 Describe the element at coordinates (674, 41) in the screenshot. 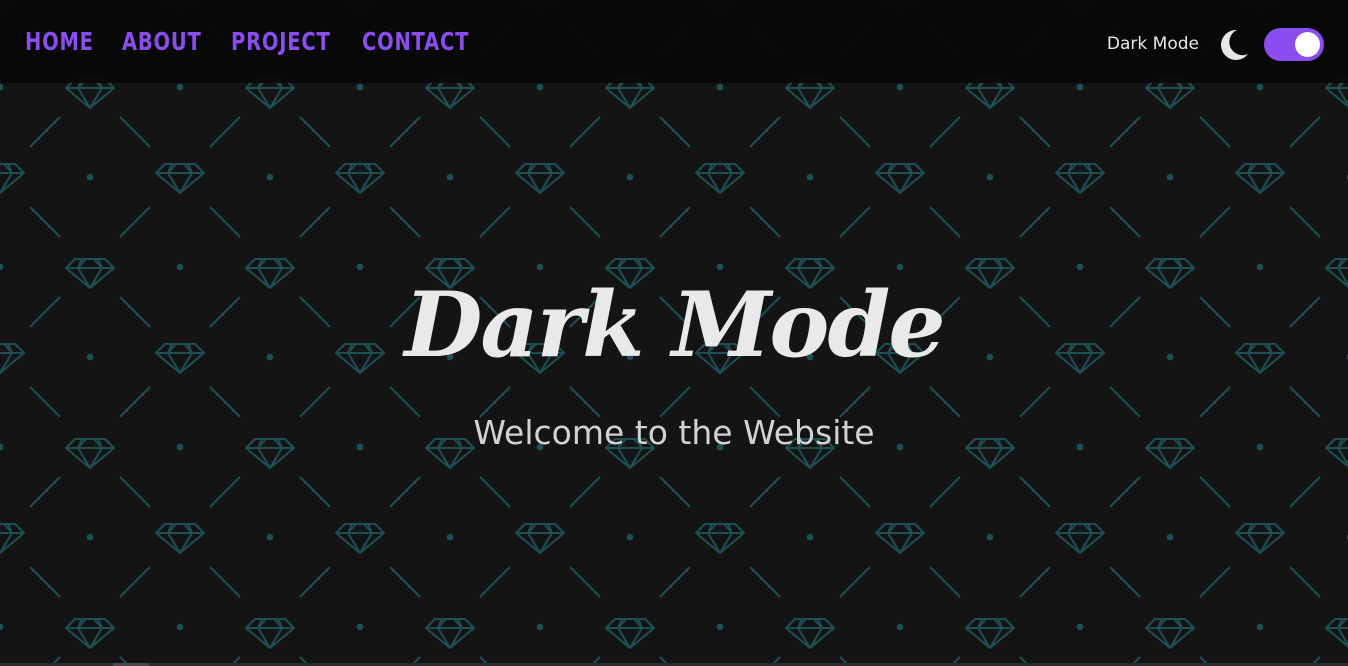

I see `navbar: HOME ABOUT PROJECT CONTACT Dark Mode` at that location.